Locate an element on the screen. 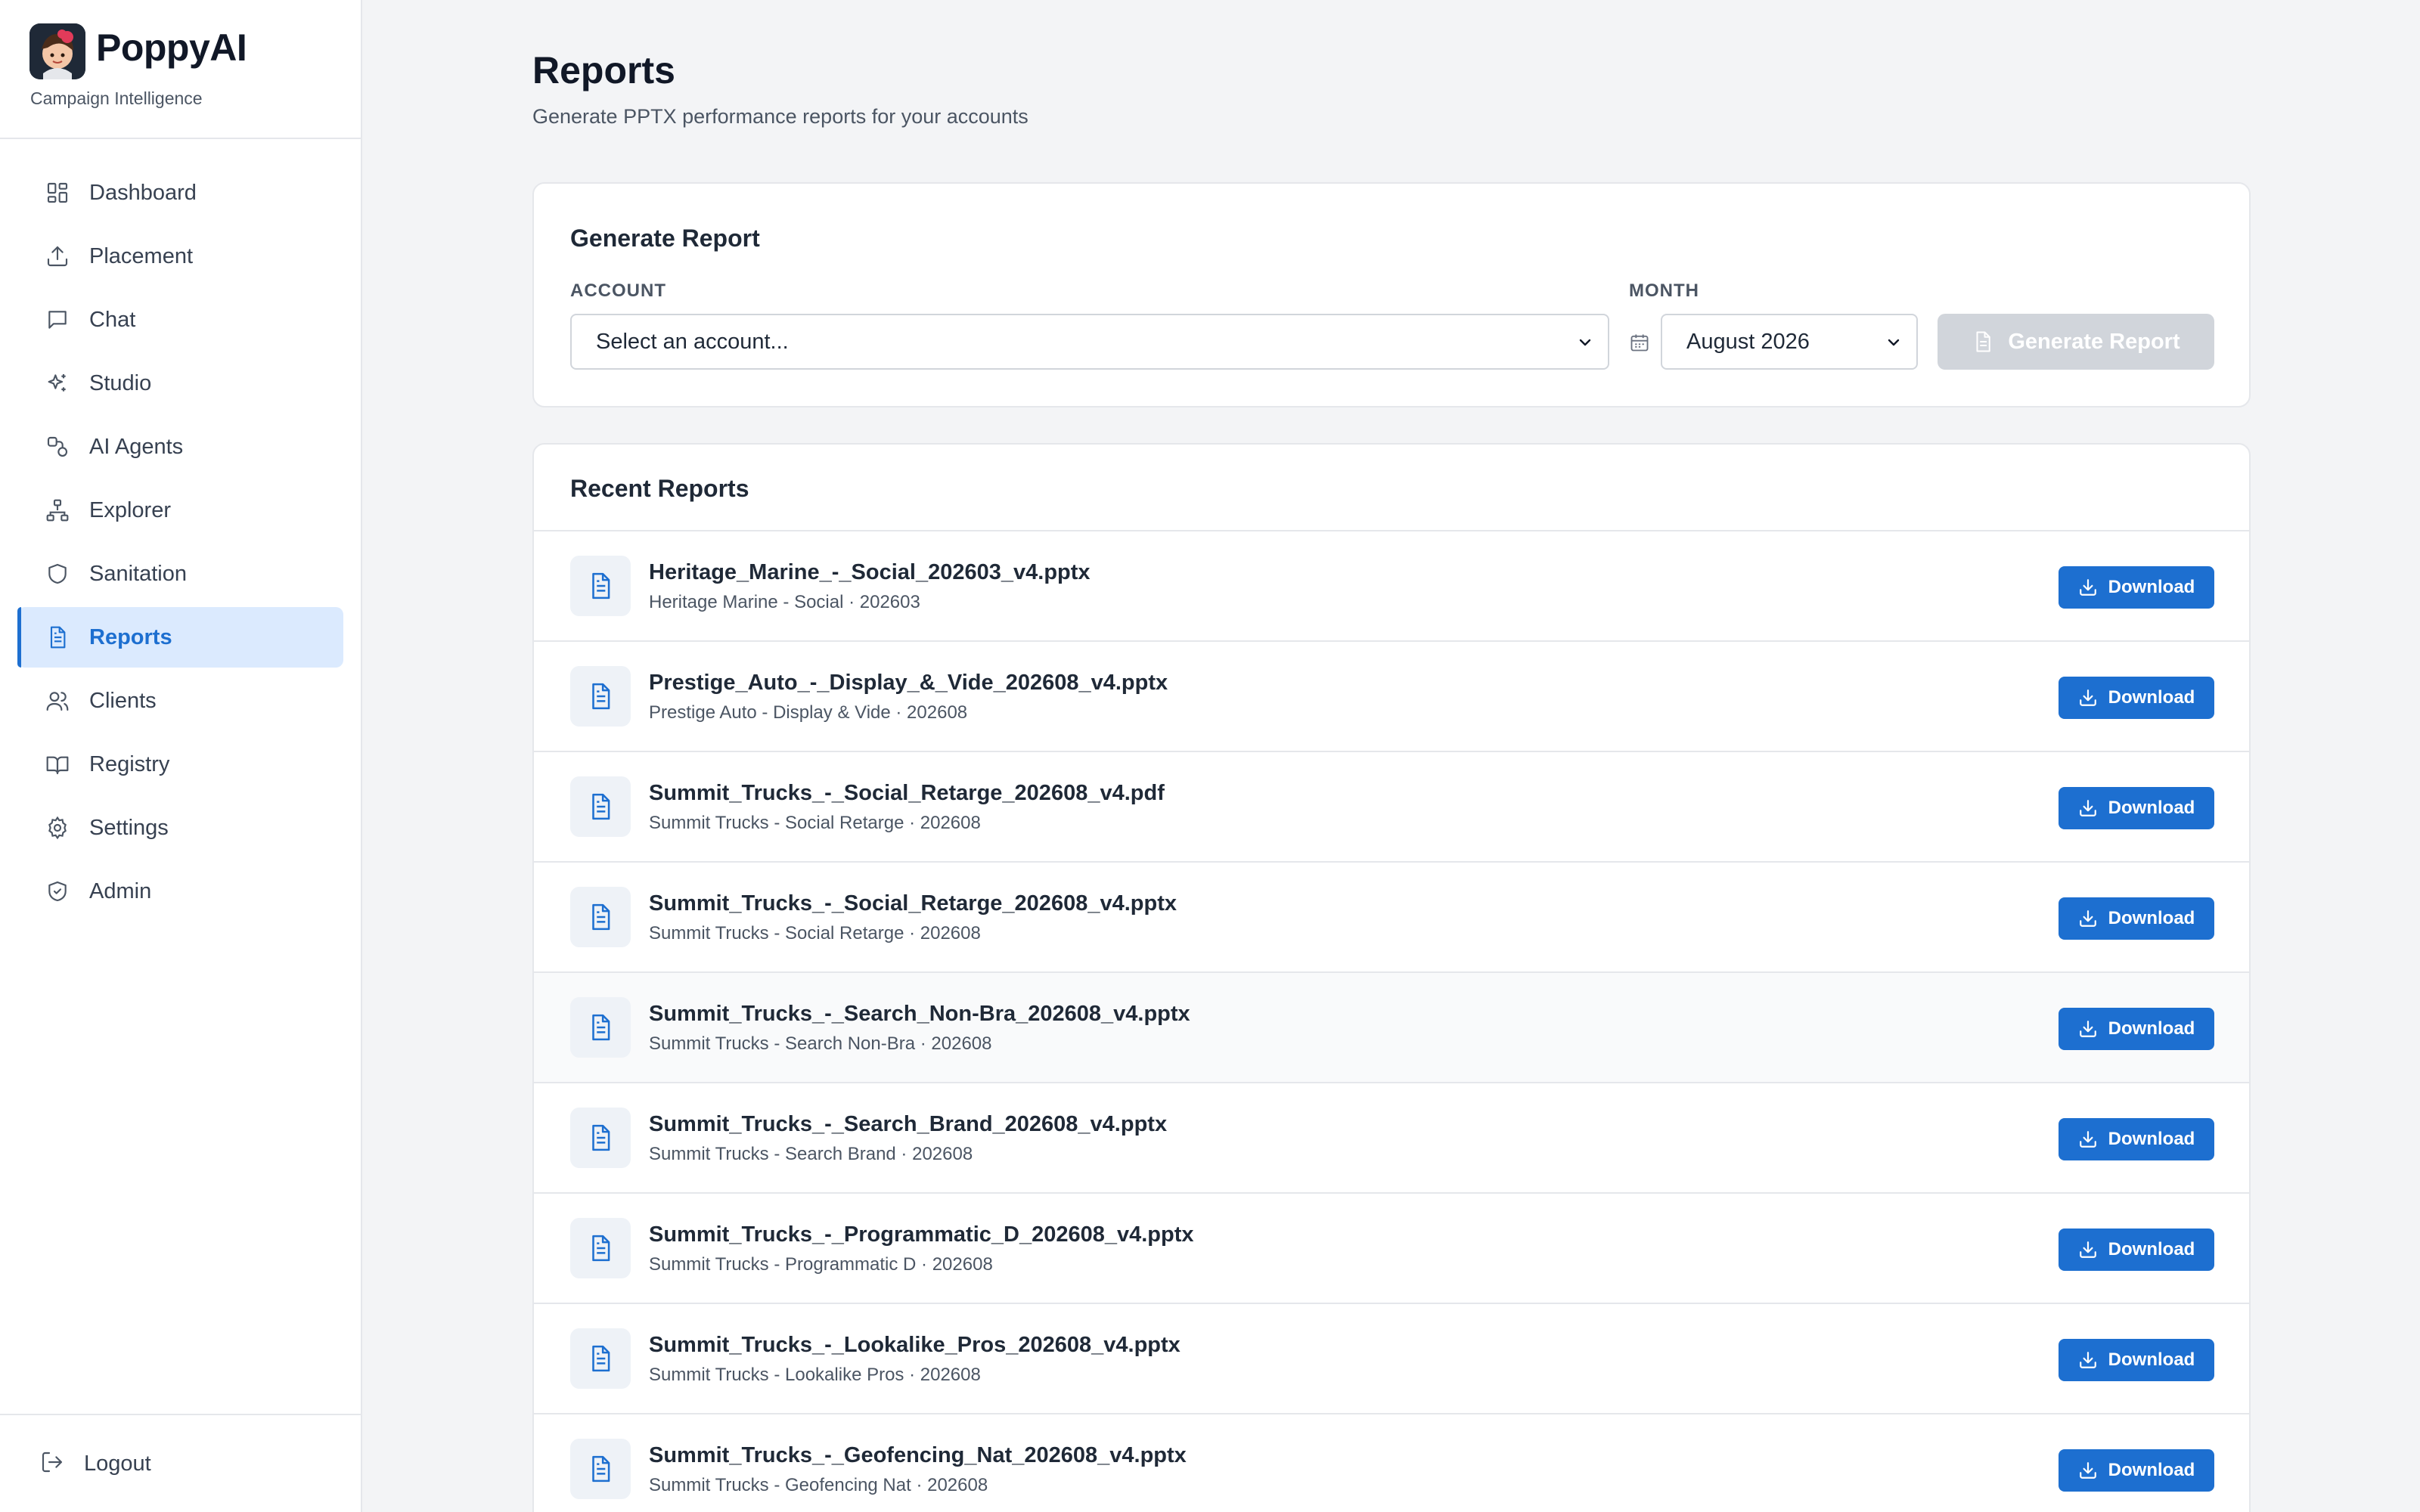 This screenshot has width=2420, height=1512. report-meta: Summit Trucks - Search Non-Bra · 202608 is located at coordinates (821, 1043).